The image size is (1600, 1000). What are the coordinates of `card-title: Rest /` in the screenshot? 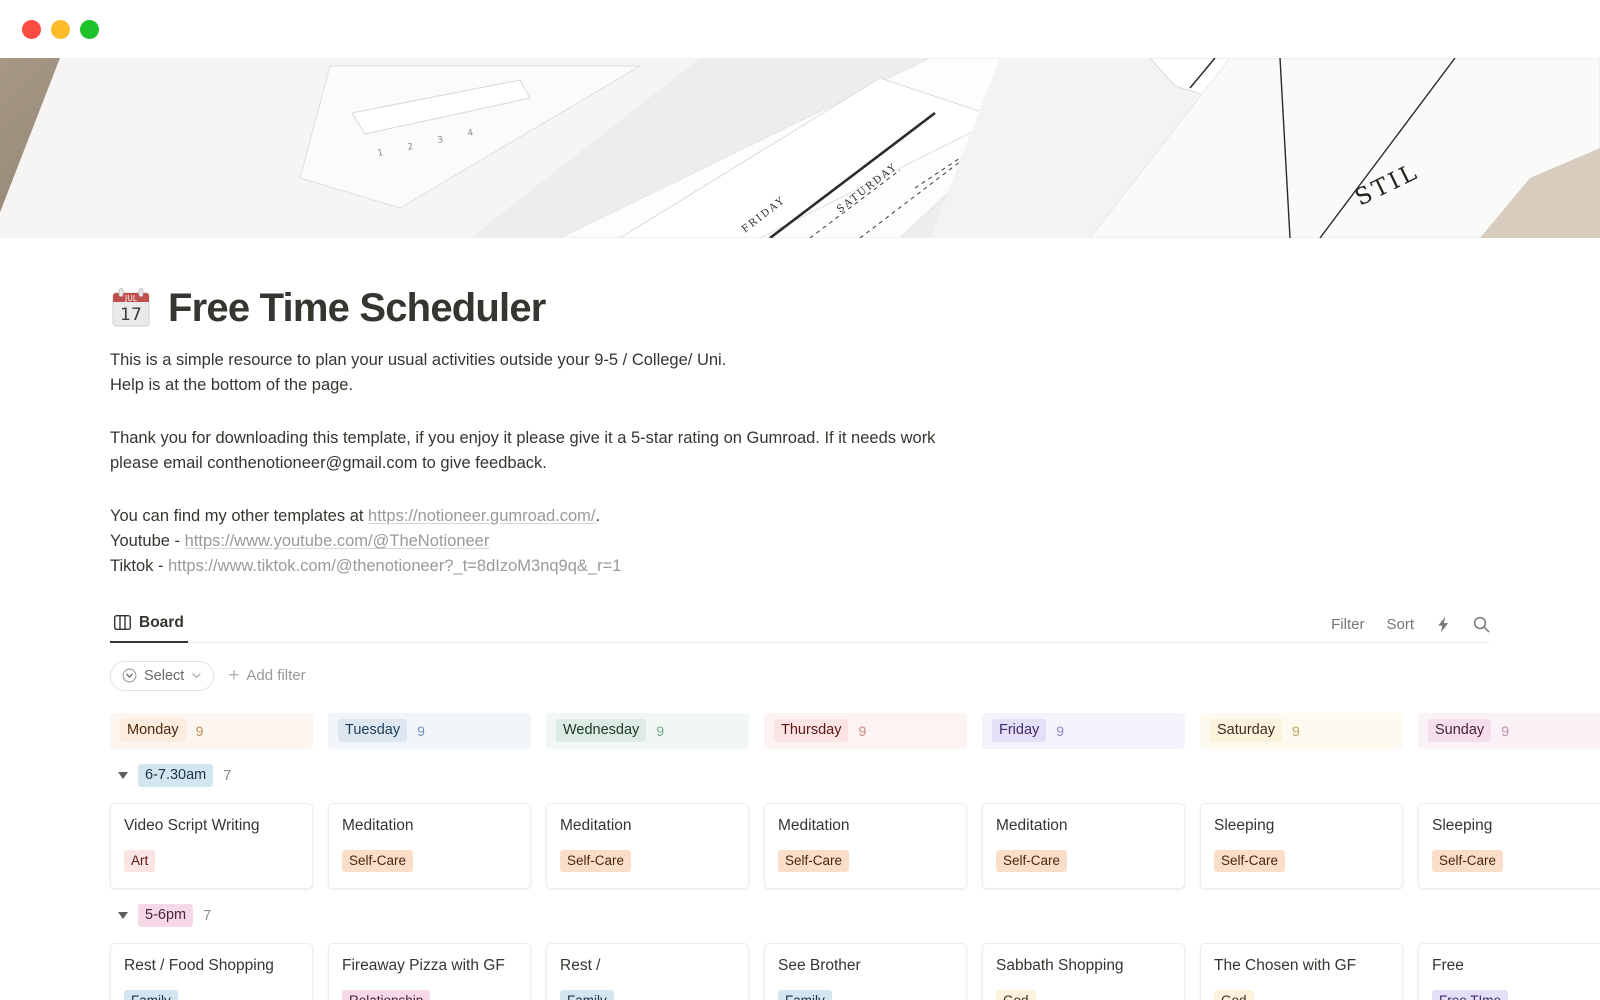 It's located at (580, 965).